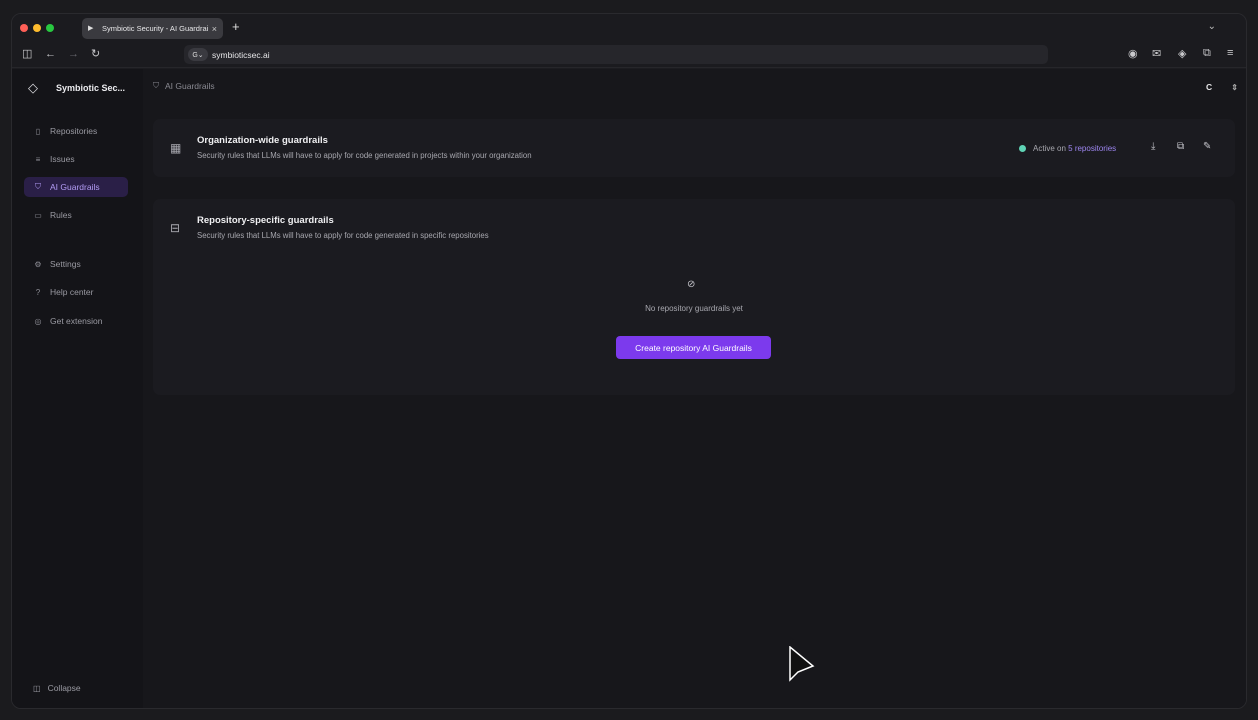 The height and width of the screenshot is (720, 1258). I want to click on browser-tab: ▶ Symbiotic Security - AI Guardrails ×, so click(152, 28).